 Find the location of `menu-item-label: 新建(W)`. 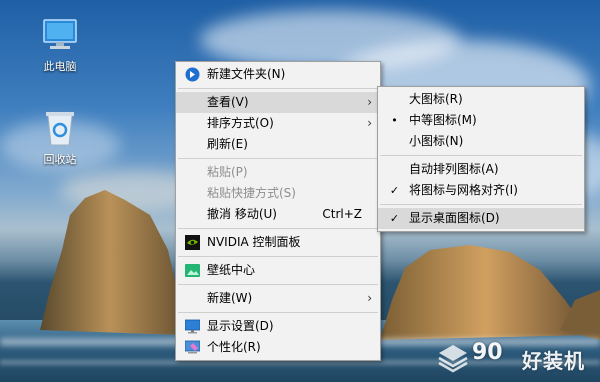

menu-item-label: 新建(W) is located at coordinates (230, 298).